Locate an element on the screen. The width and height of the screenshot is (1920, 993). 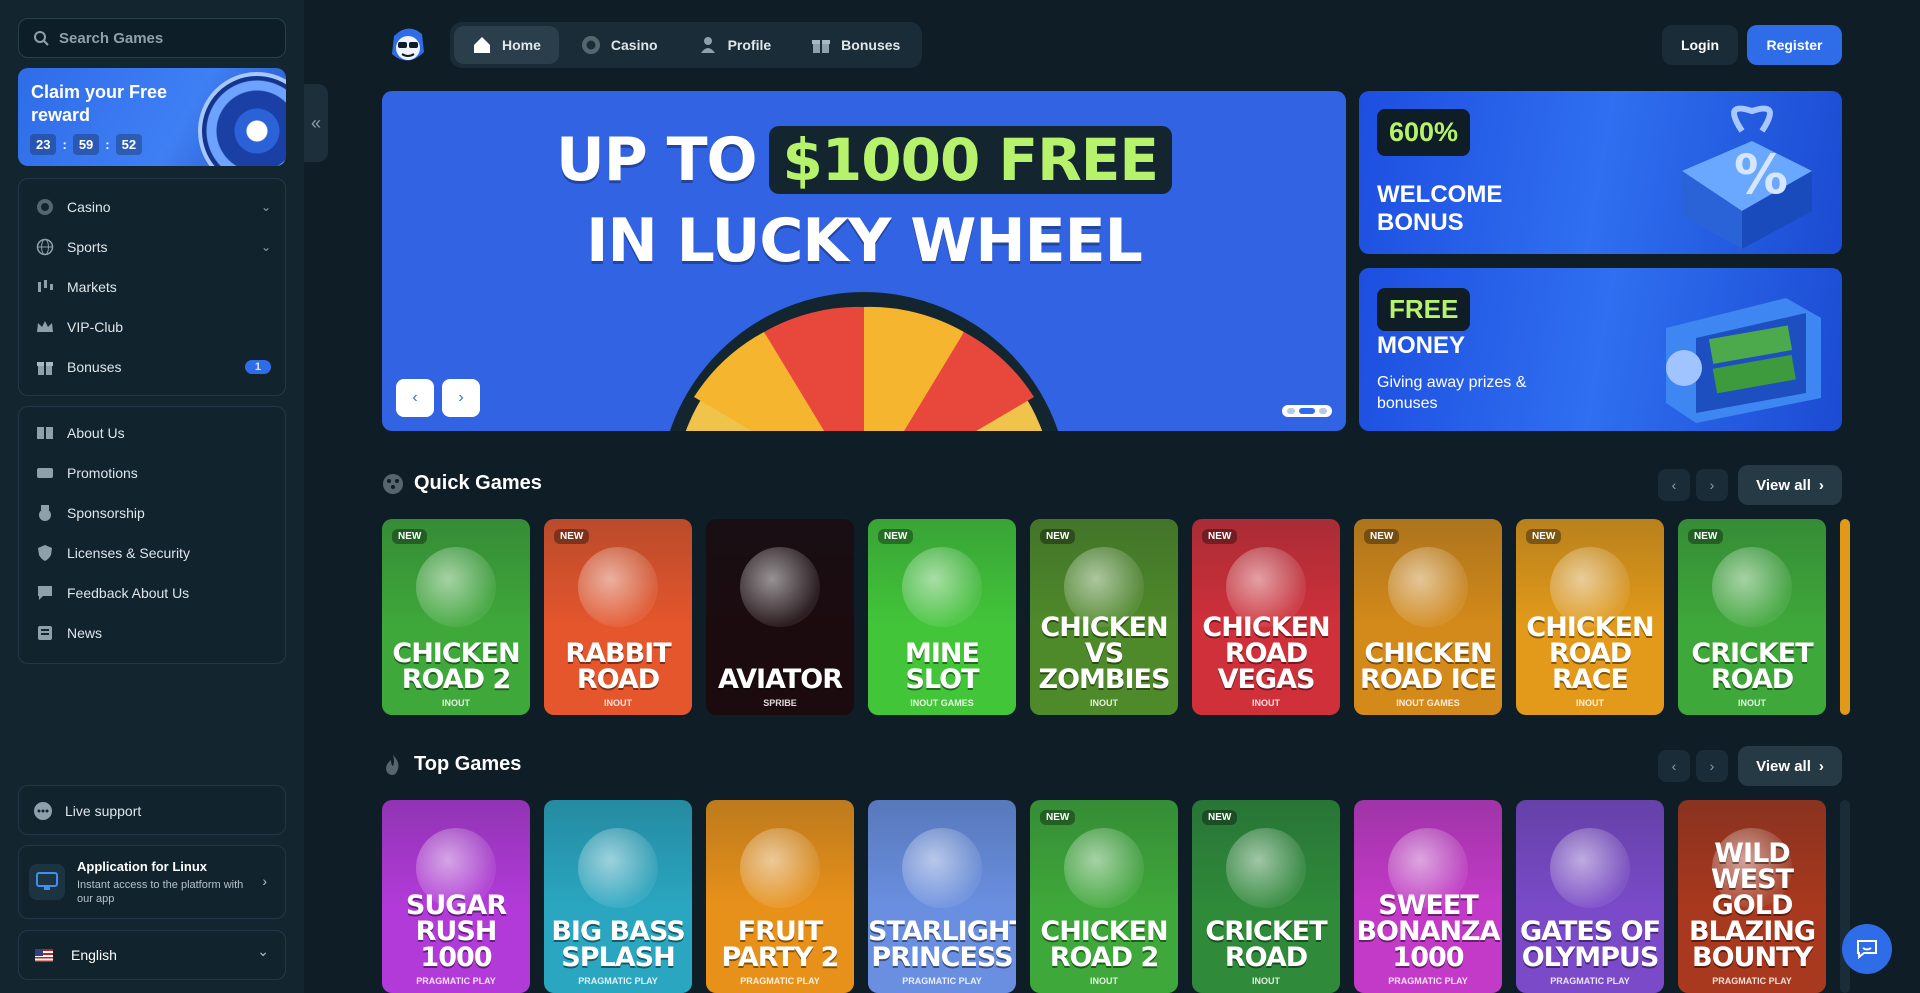
quick-games-view-all-button: View all › is located at coordinates (1790, 485).